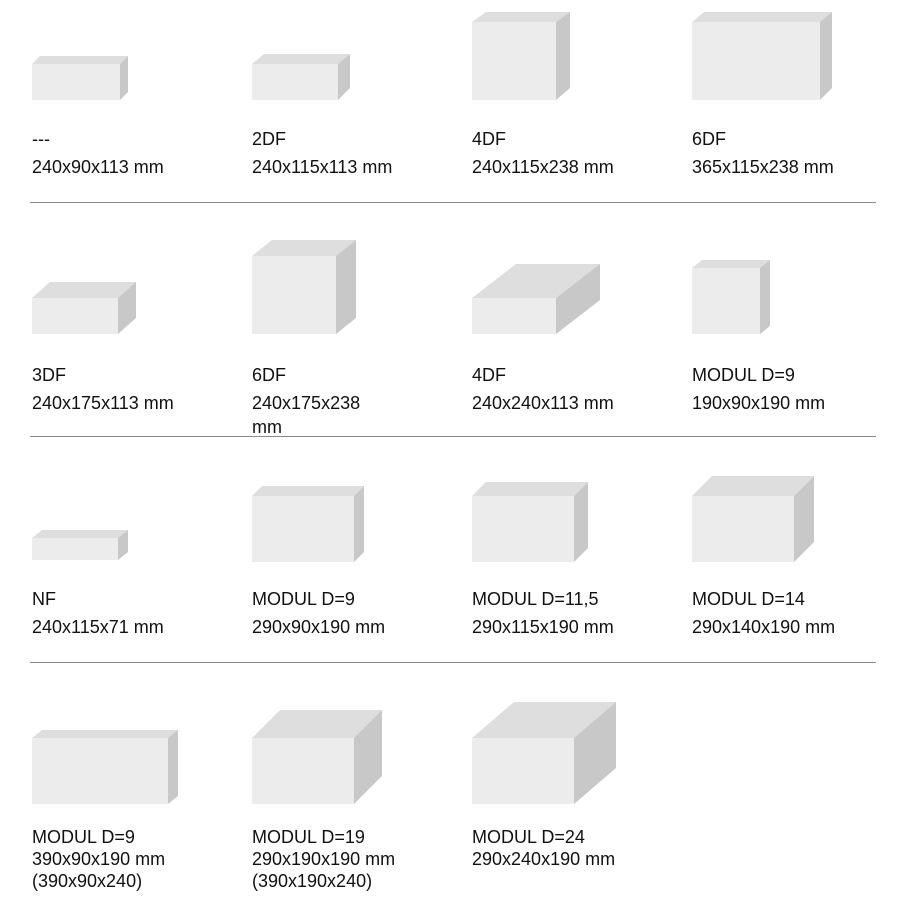  What do you see at coordinates (764, 627) in the screenshot?
I see `brick-12-size: 290x140x190 mm` at bounding box center [764, 627].